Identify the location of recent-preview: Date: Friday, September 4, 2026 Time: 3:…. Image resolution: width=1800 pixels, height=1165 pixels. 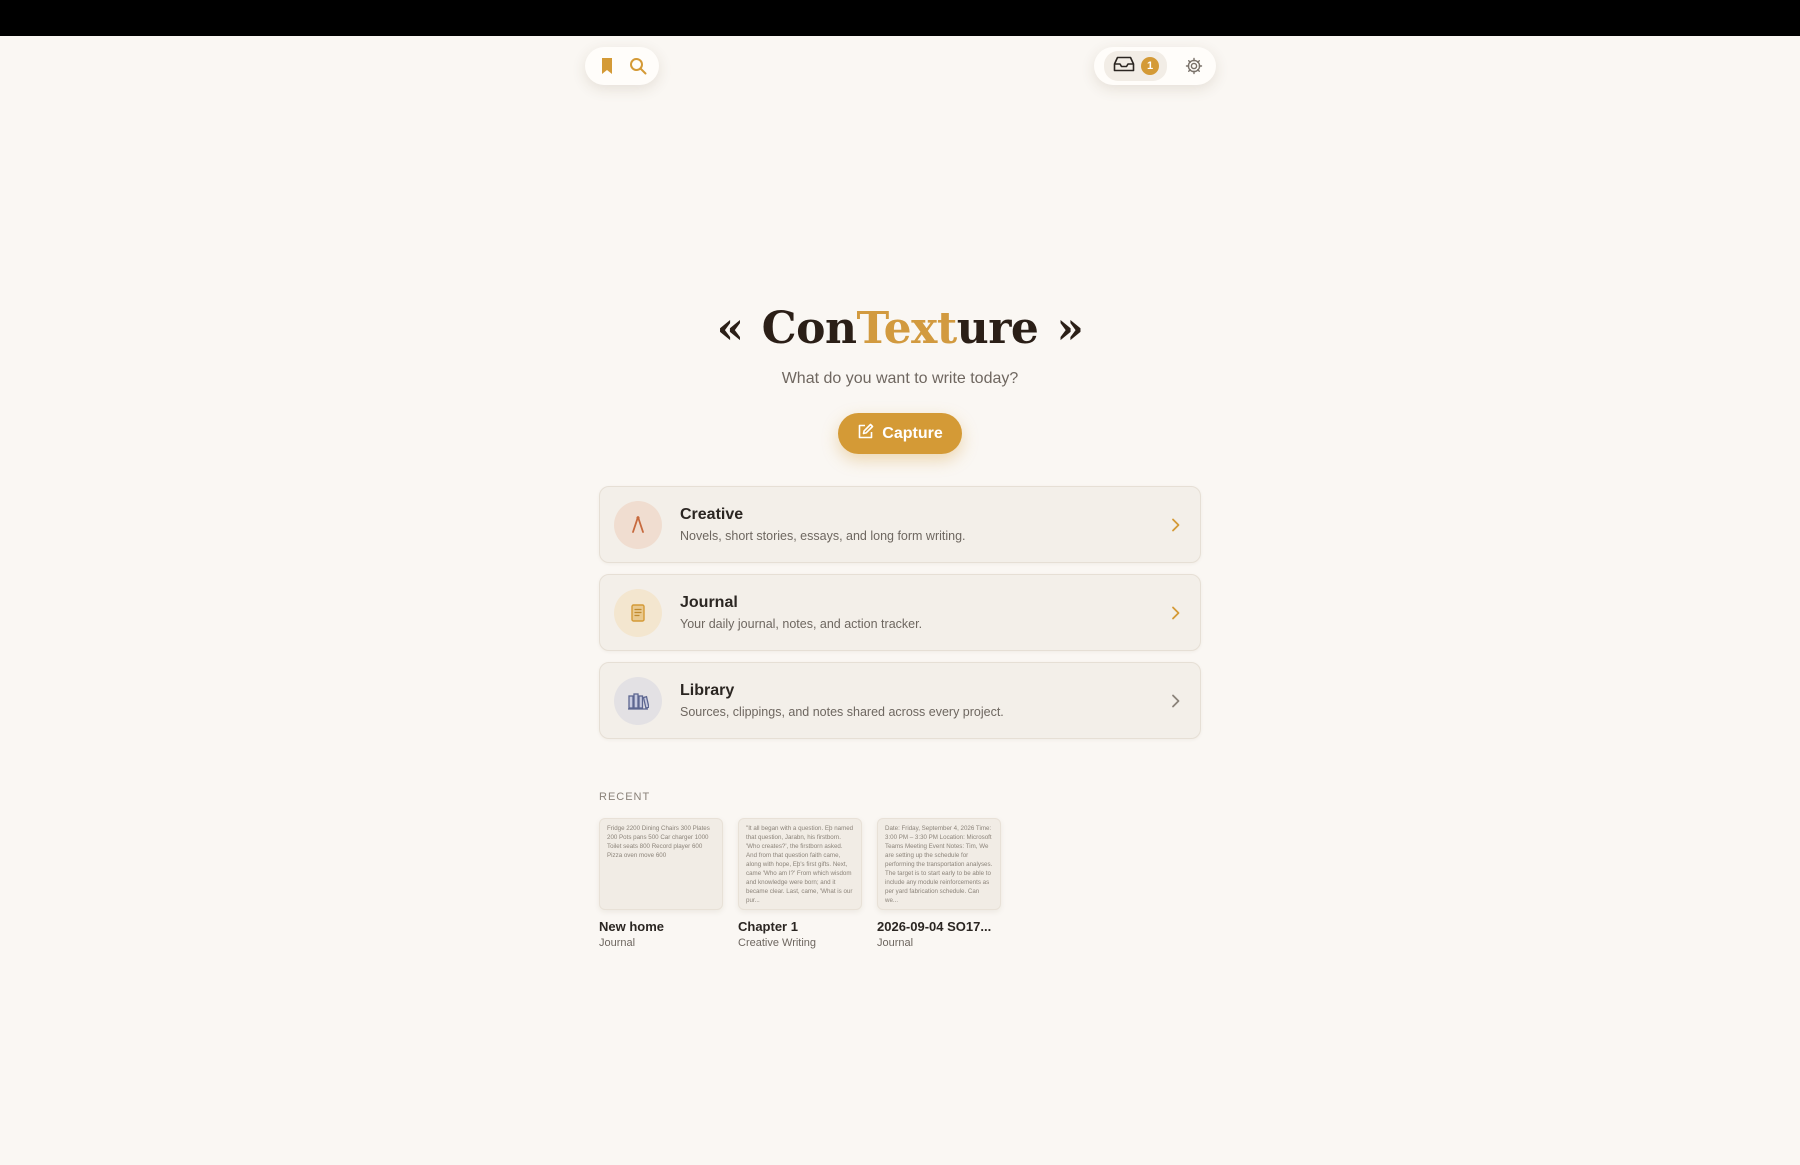
(939, 864).